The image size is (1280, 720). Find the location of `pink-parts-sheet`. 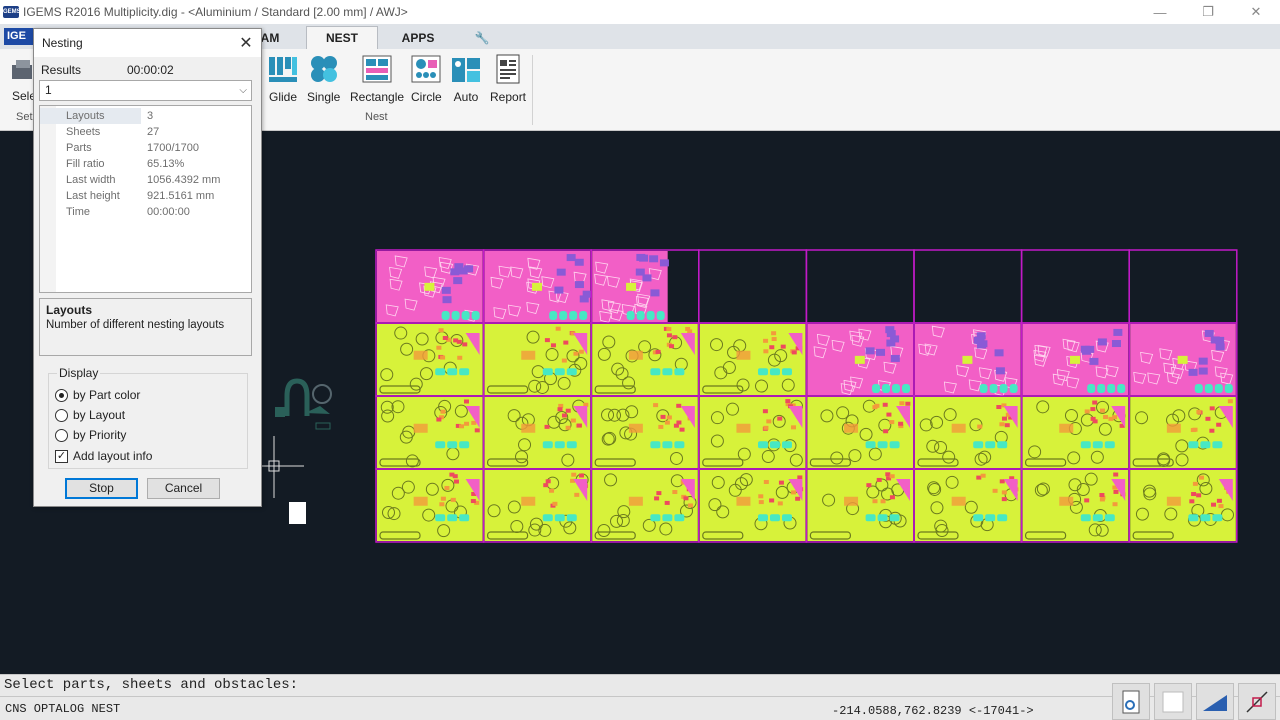

pink-parts-sheet is located at coordinates (630, 287).